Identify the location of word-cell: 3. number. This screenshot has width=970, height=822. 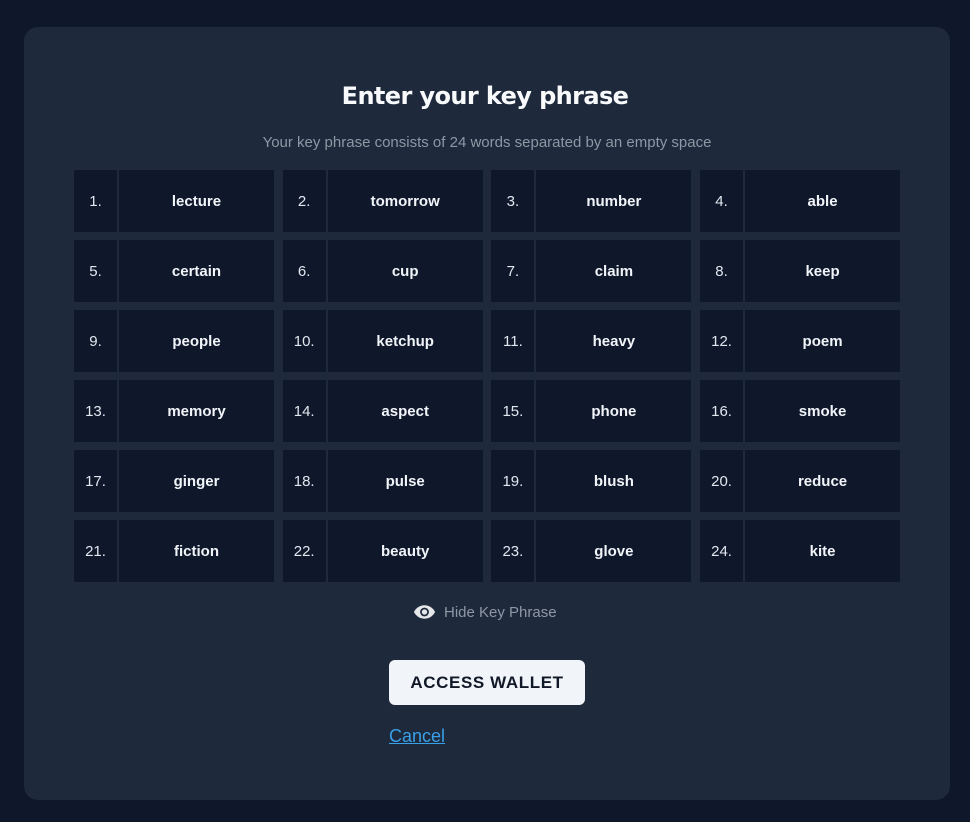
(591, 201).